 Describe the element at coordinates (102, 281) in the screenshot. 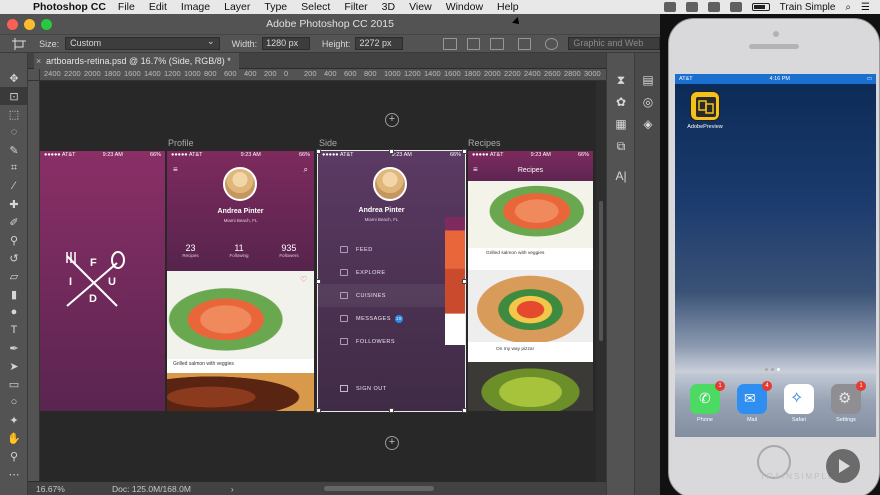

I see `artboard-splash: ●●●●● AT&T 9:23 AM 66% F I U D` at that location.